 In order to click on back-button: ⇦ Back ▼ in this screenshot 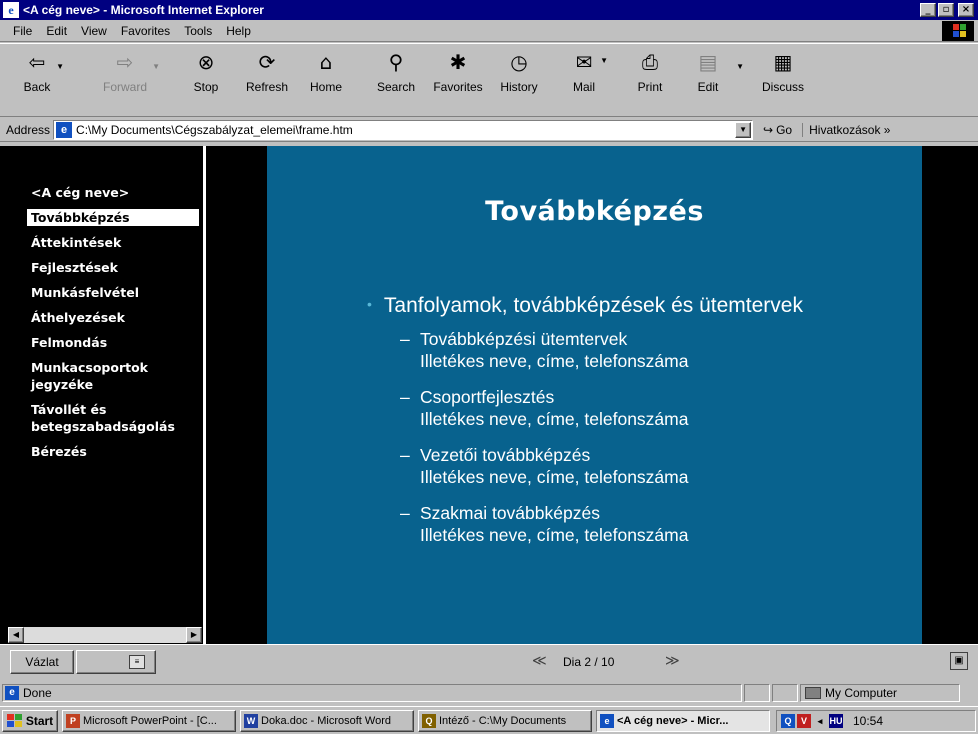, I will do `click(42, 80)`.